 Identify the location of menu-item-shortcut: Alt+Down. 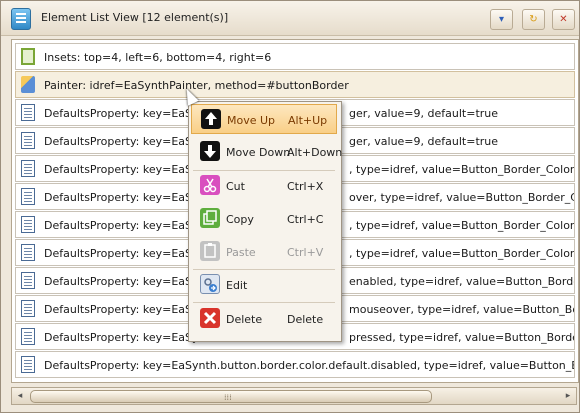
(315, 152).